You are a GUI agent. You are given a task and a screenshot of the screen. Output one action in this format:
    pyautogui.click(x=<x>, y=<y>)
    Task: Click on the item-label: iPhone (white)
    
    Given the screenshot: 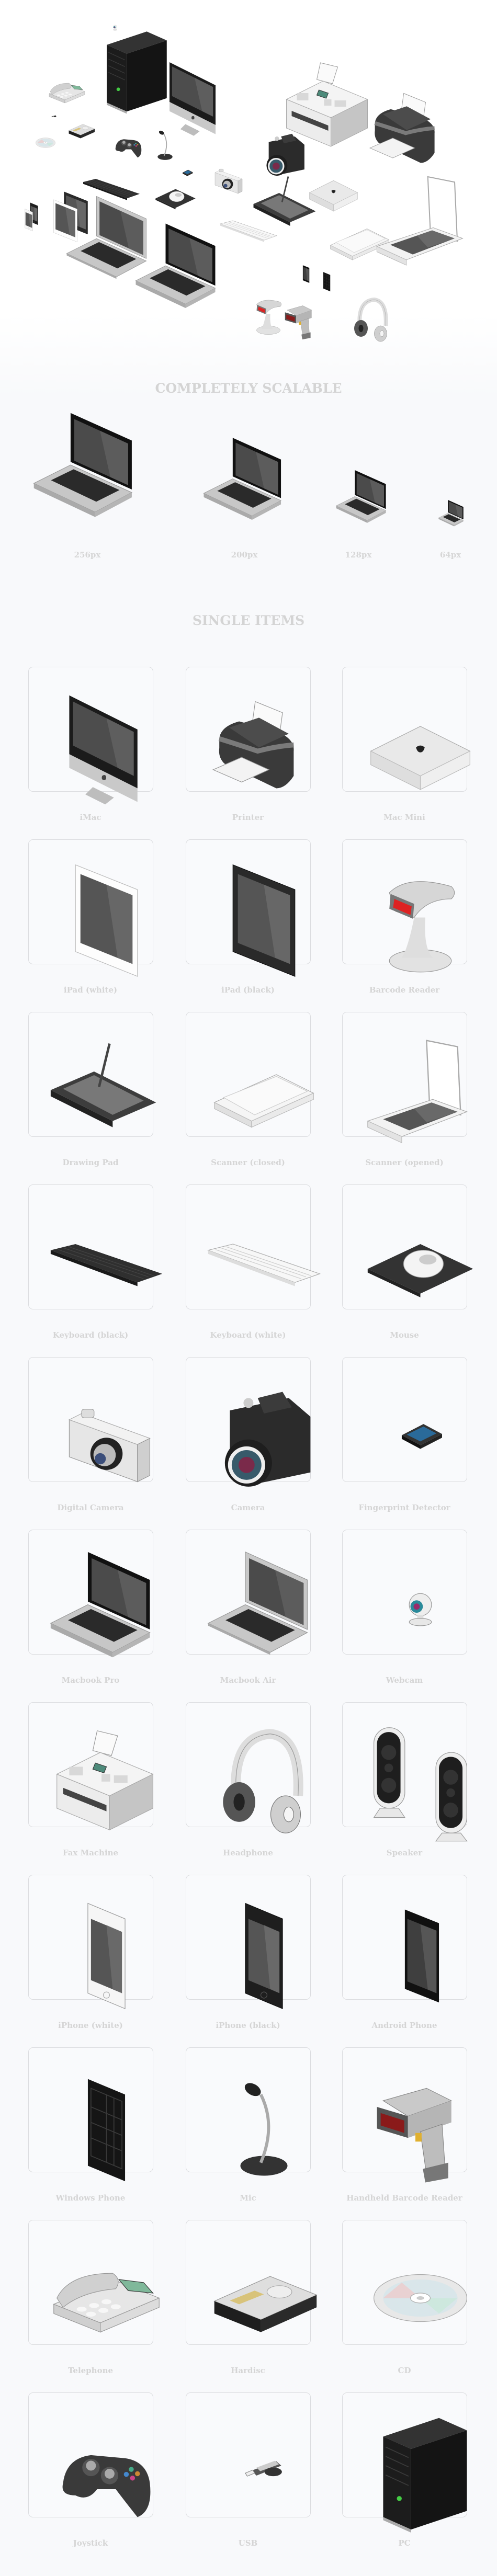 What is the action you would take?
    pyautogui.click(x=91, y=2026)
    